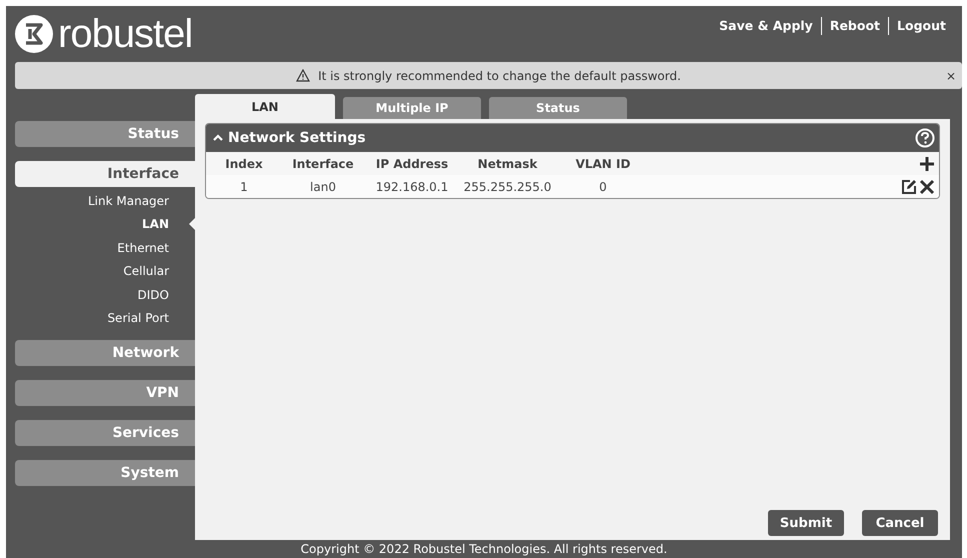 The image size is (967, 558). I want to click on table-cell: 255.255.255.0, so click(507, 186).